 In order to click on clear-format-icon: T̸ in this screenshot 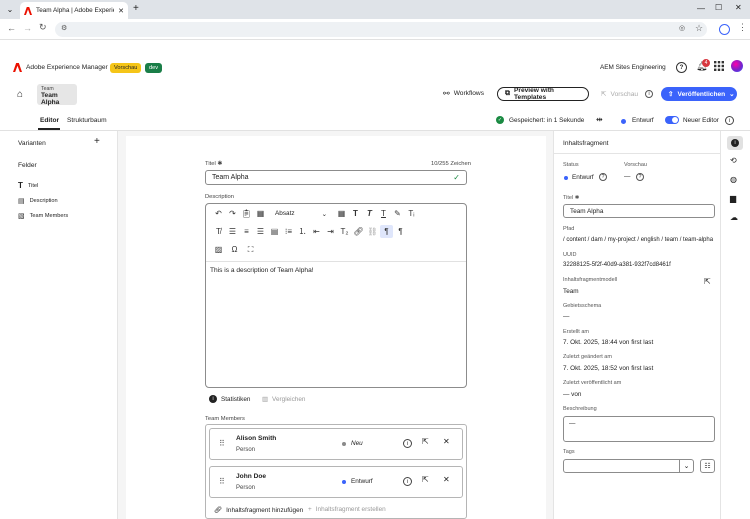, I will do `click(218, 231)`.